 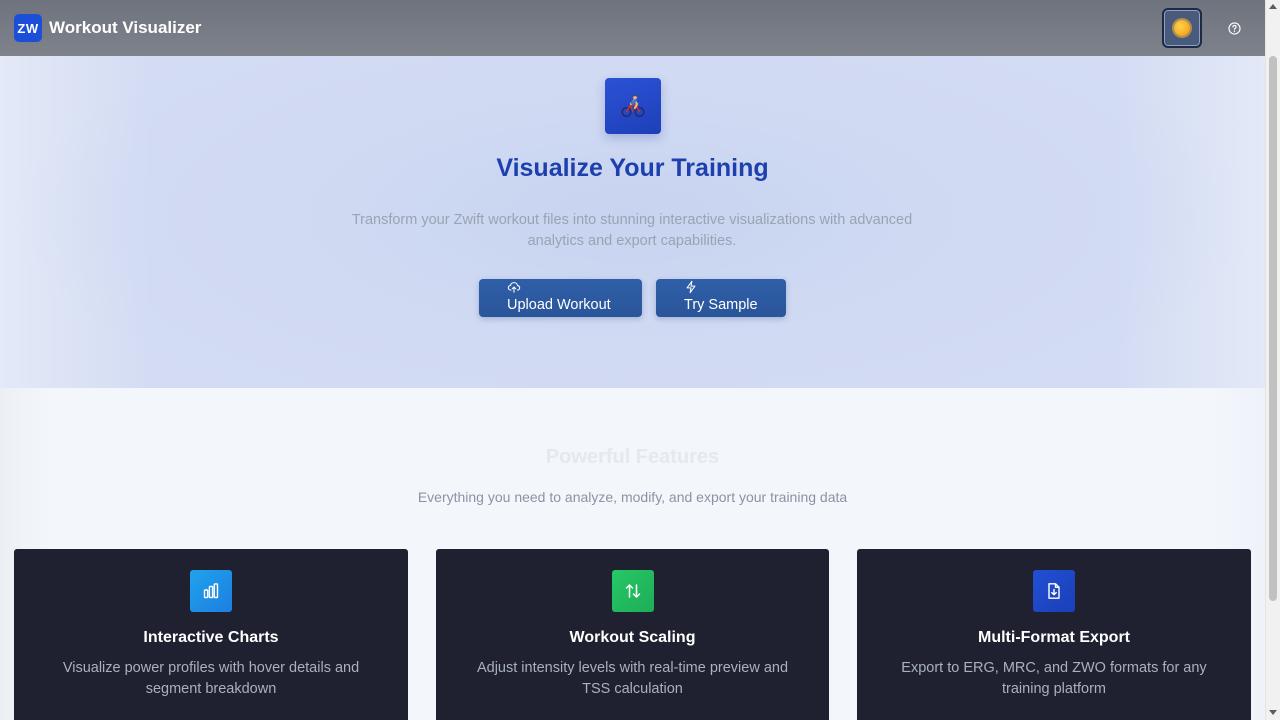 I want to click on sun-icon, so click(x=1182, y=28).